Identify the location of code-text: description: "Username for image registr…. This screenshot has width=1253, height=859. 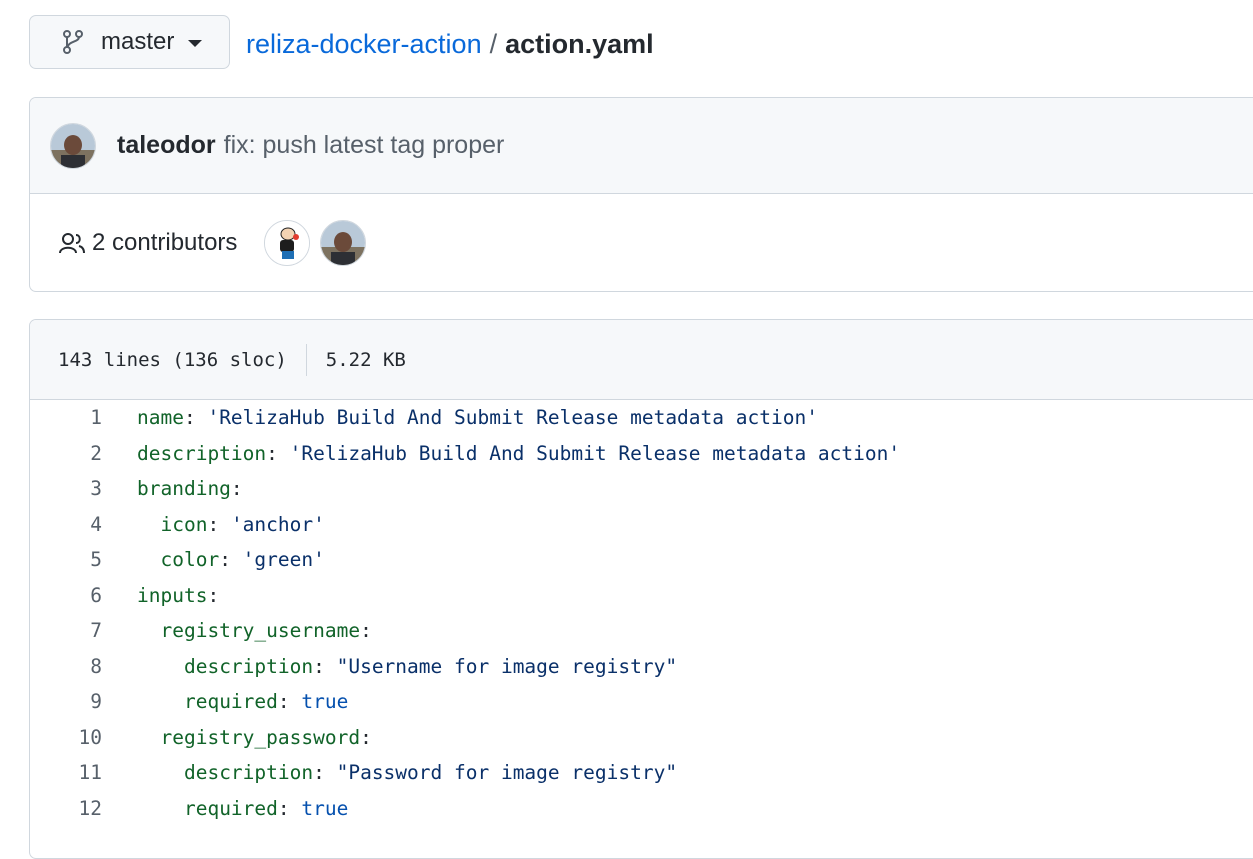
(407, 666).